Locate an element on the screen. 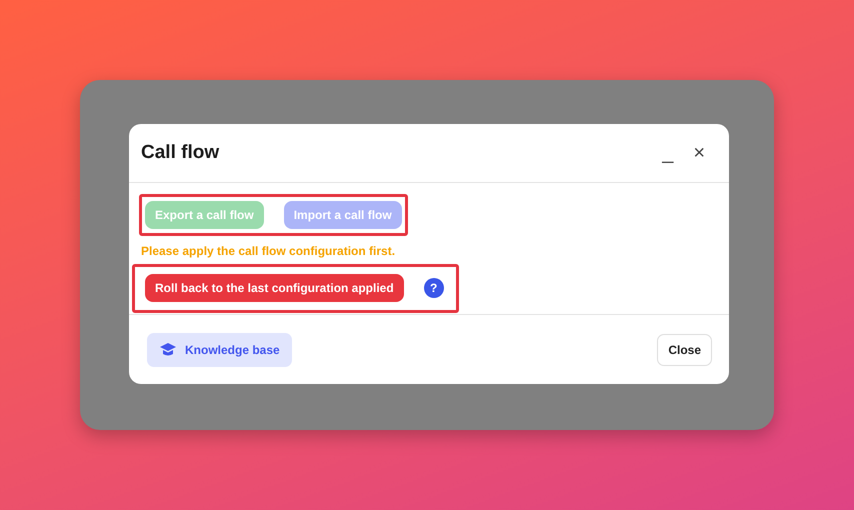 This screenshot has width=854, height=510. graduation-cap-icon is located at coordinates (168, 350).